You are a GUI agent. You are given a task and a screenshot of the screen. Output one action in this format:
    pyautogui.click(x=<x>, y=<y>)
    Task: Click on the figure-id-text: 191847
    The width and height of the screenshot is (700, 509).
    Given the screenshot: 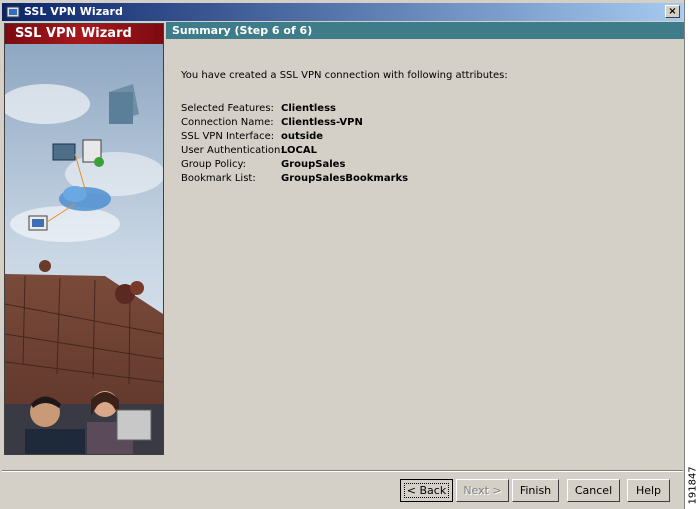 What is the action you would take?
    pyautogui.click(x=693, y=485)
    